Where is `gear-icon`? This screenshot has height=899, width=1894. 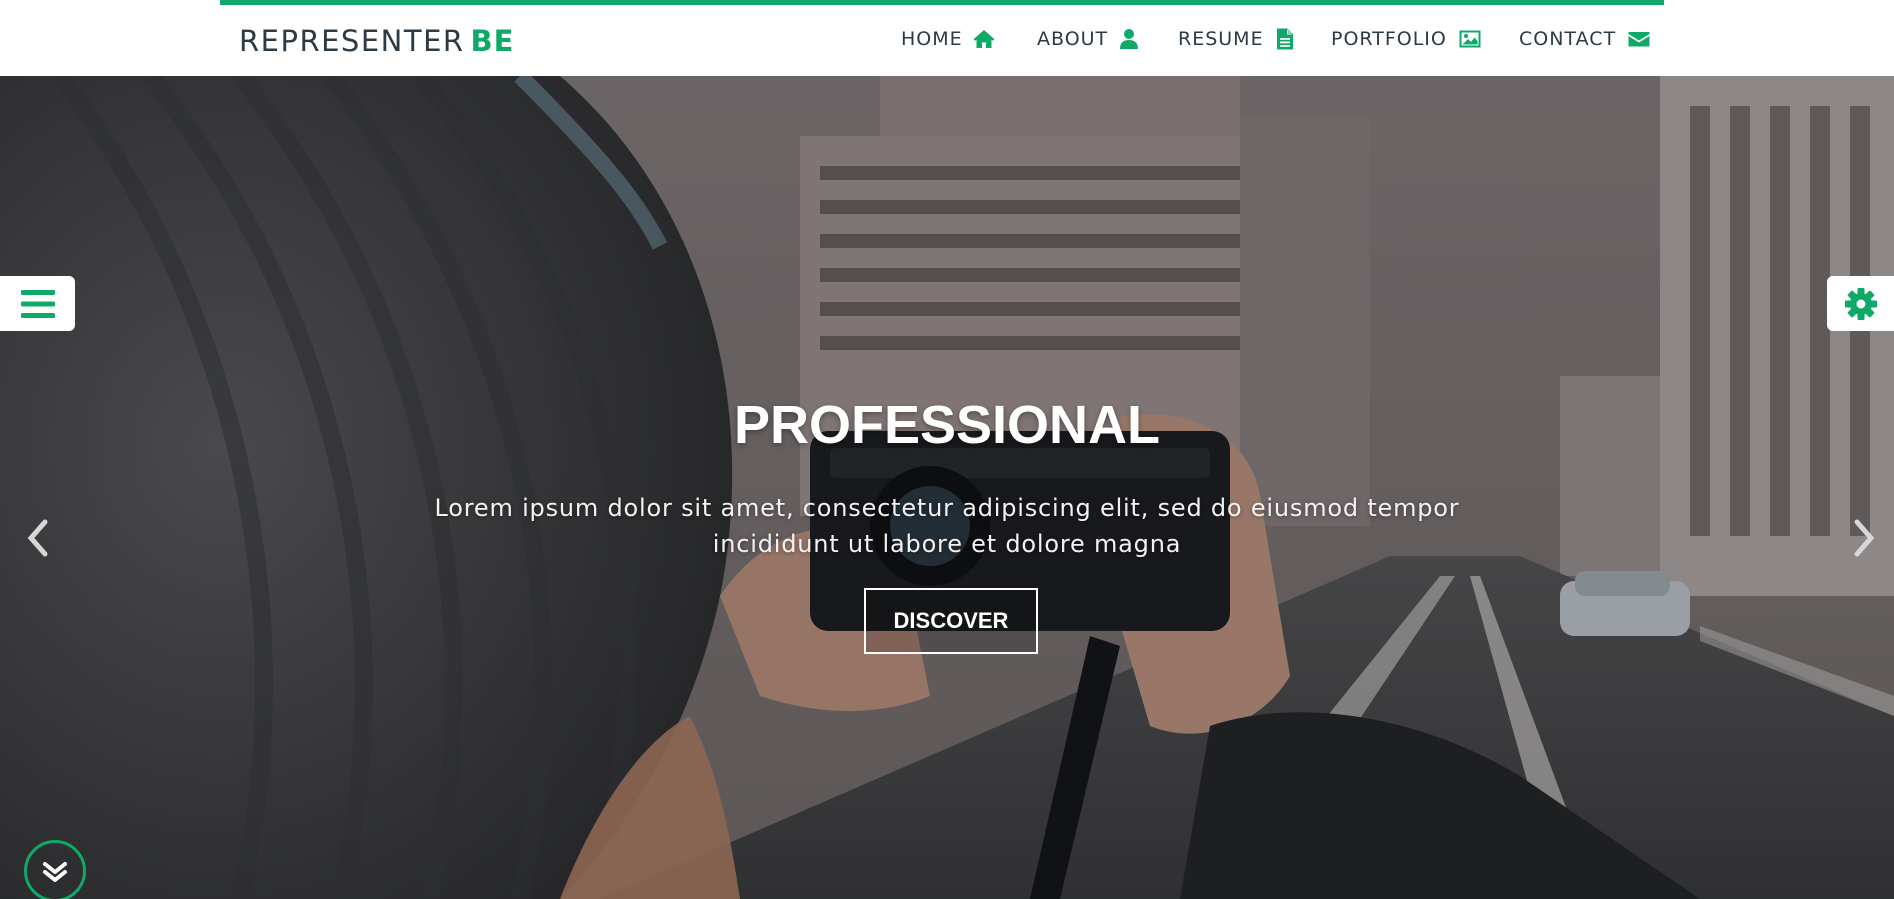 gear-icon is located at coordinates (1860, 303).